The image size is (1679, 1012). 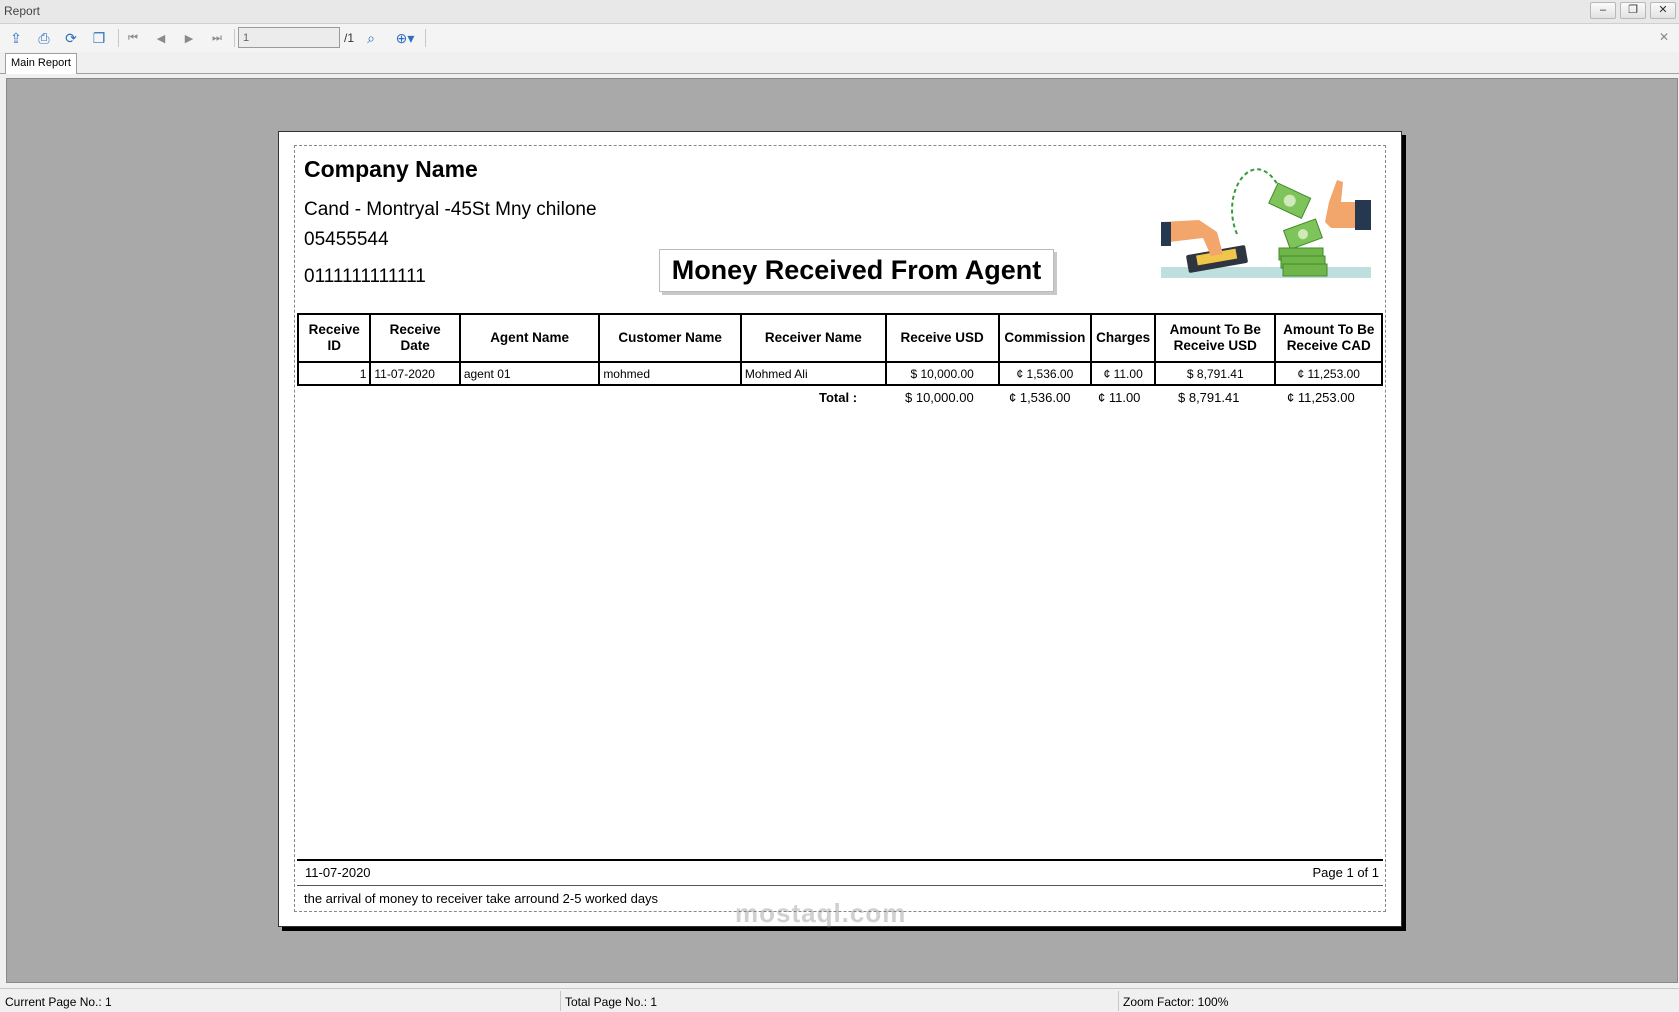 What do you see at coordinates (1123, 338) in the screenshot?
I see `column-header: Charges` at bounding box center [1123, 338].